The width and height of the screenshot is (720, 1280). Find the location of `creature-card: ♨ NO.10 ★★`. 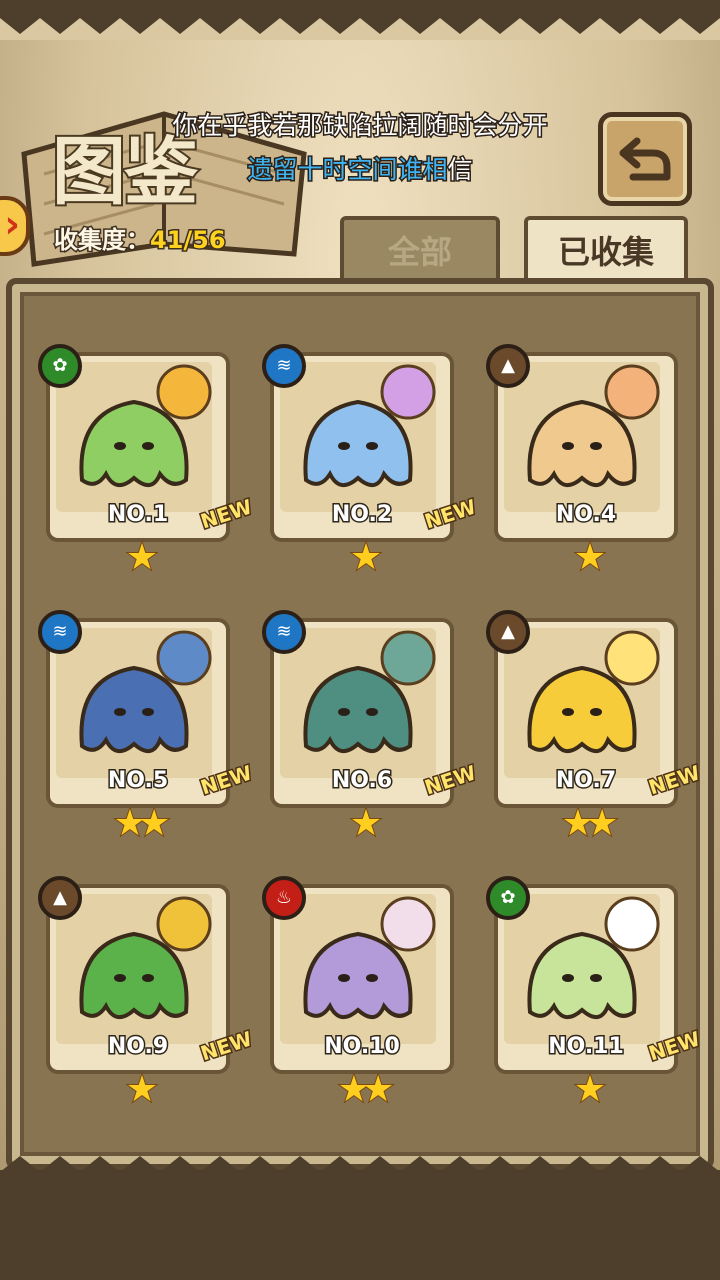

creature-card: ♨ NO.10 ★★ is located at coordinates (358, 992).